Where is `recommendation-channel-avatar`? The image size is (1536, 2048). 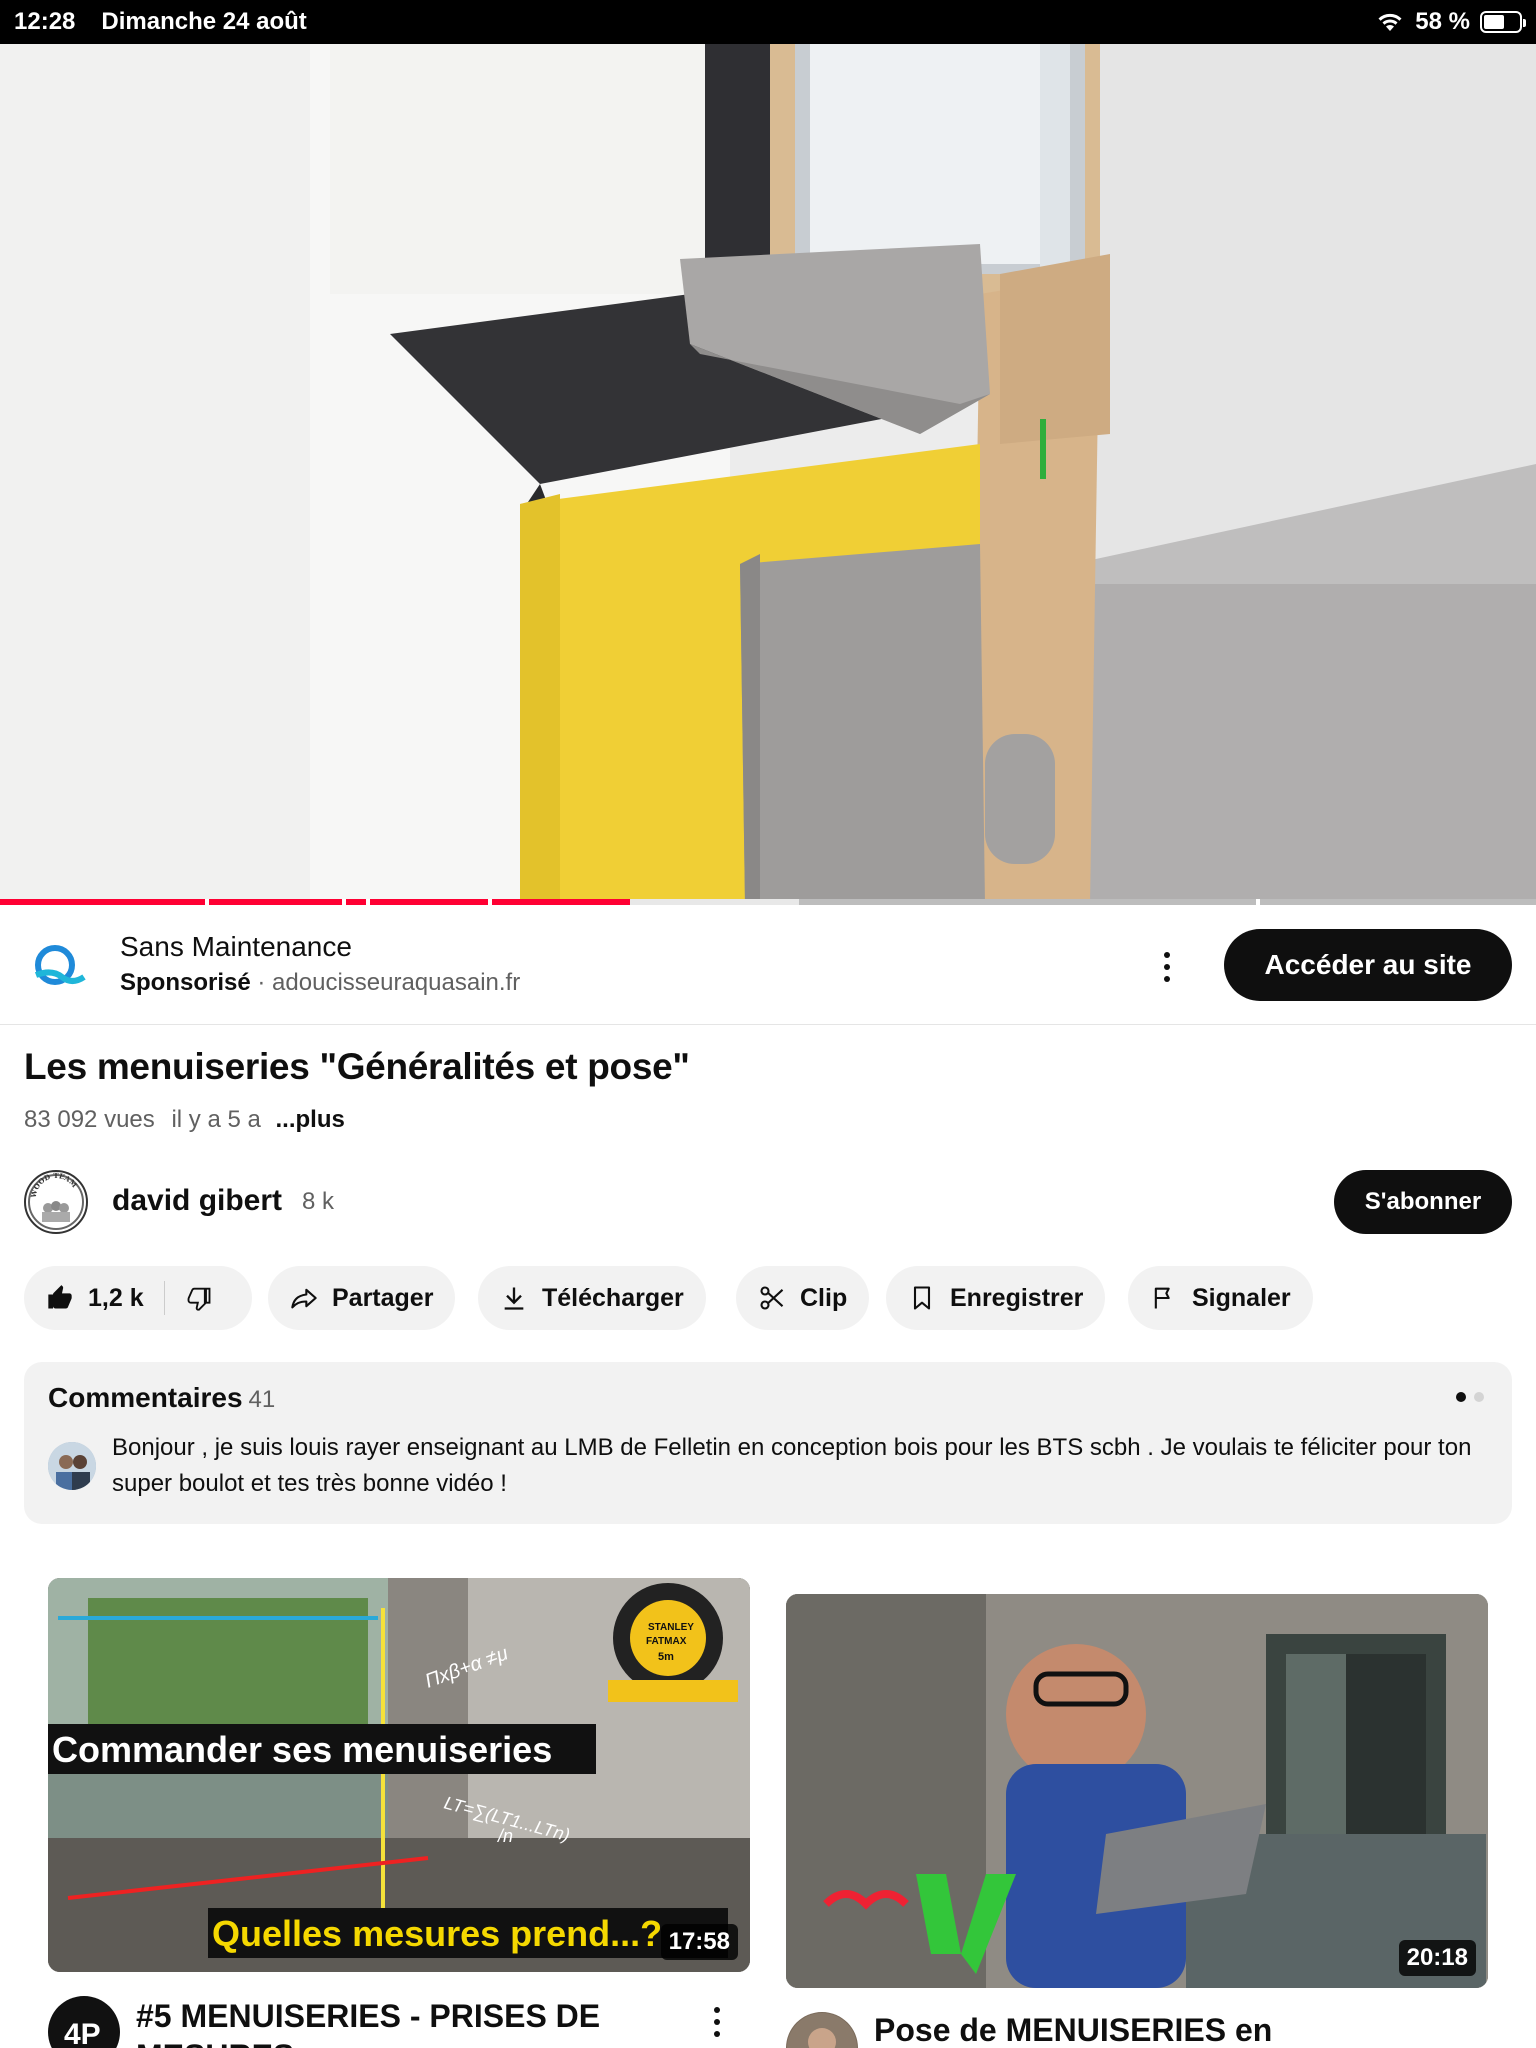 recommendation-channel-avatar is located at coordinates (822, 2030).